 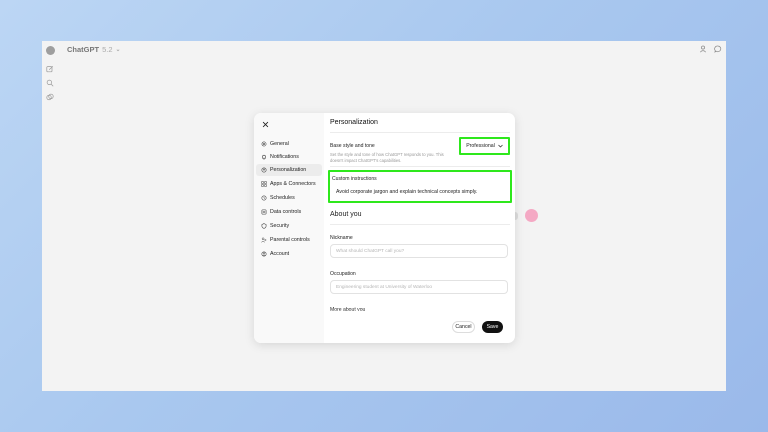 I want to click on nav-item-personalization: Personalization, so click(x=289, y=170).